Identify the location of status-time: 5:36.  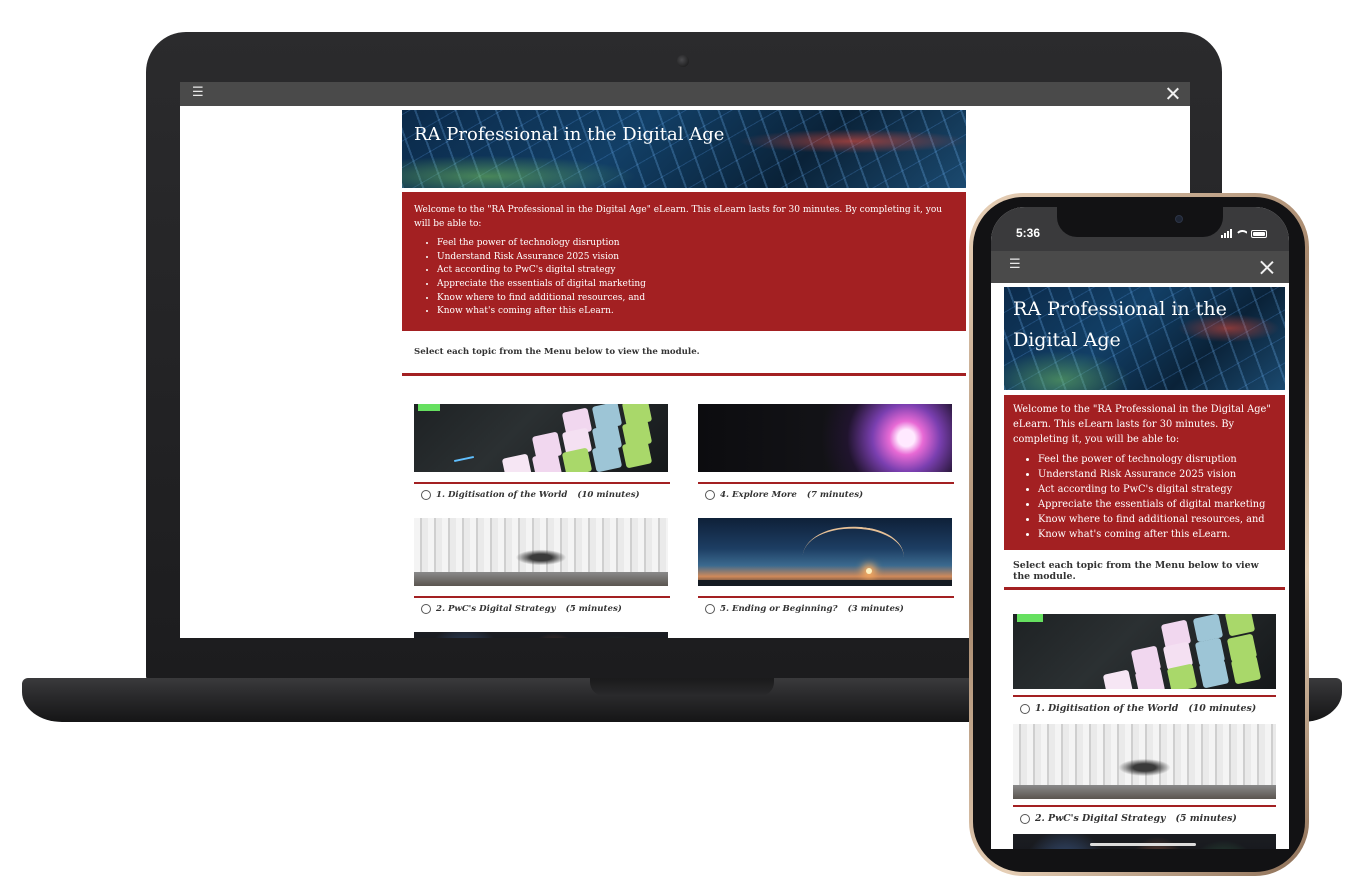
(1028, 233).